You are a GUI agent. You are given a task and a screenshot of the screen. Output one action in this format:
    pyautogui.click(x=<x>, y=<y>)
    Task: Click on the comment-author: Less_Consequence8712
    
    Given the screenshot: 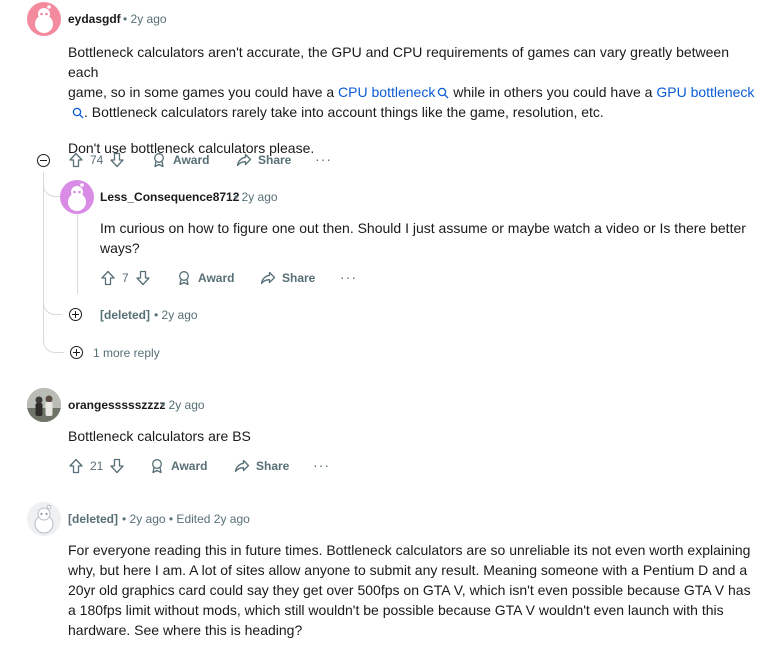 What is the action you would take?
    pyautogui.click(x=169, y=197)
    